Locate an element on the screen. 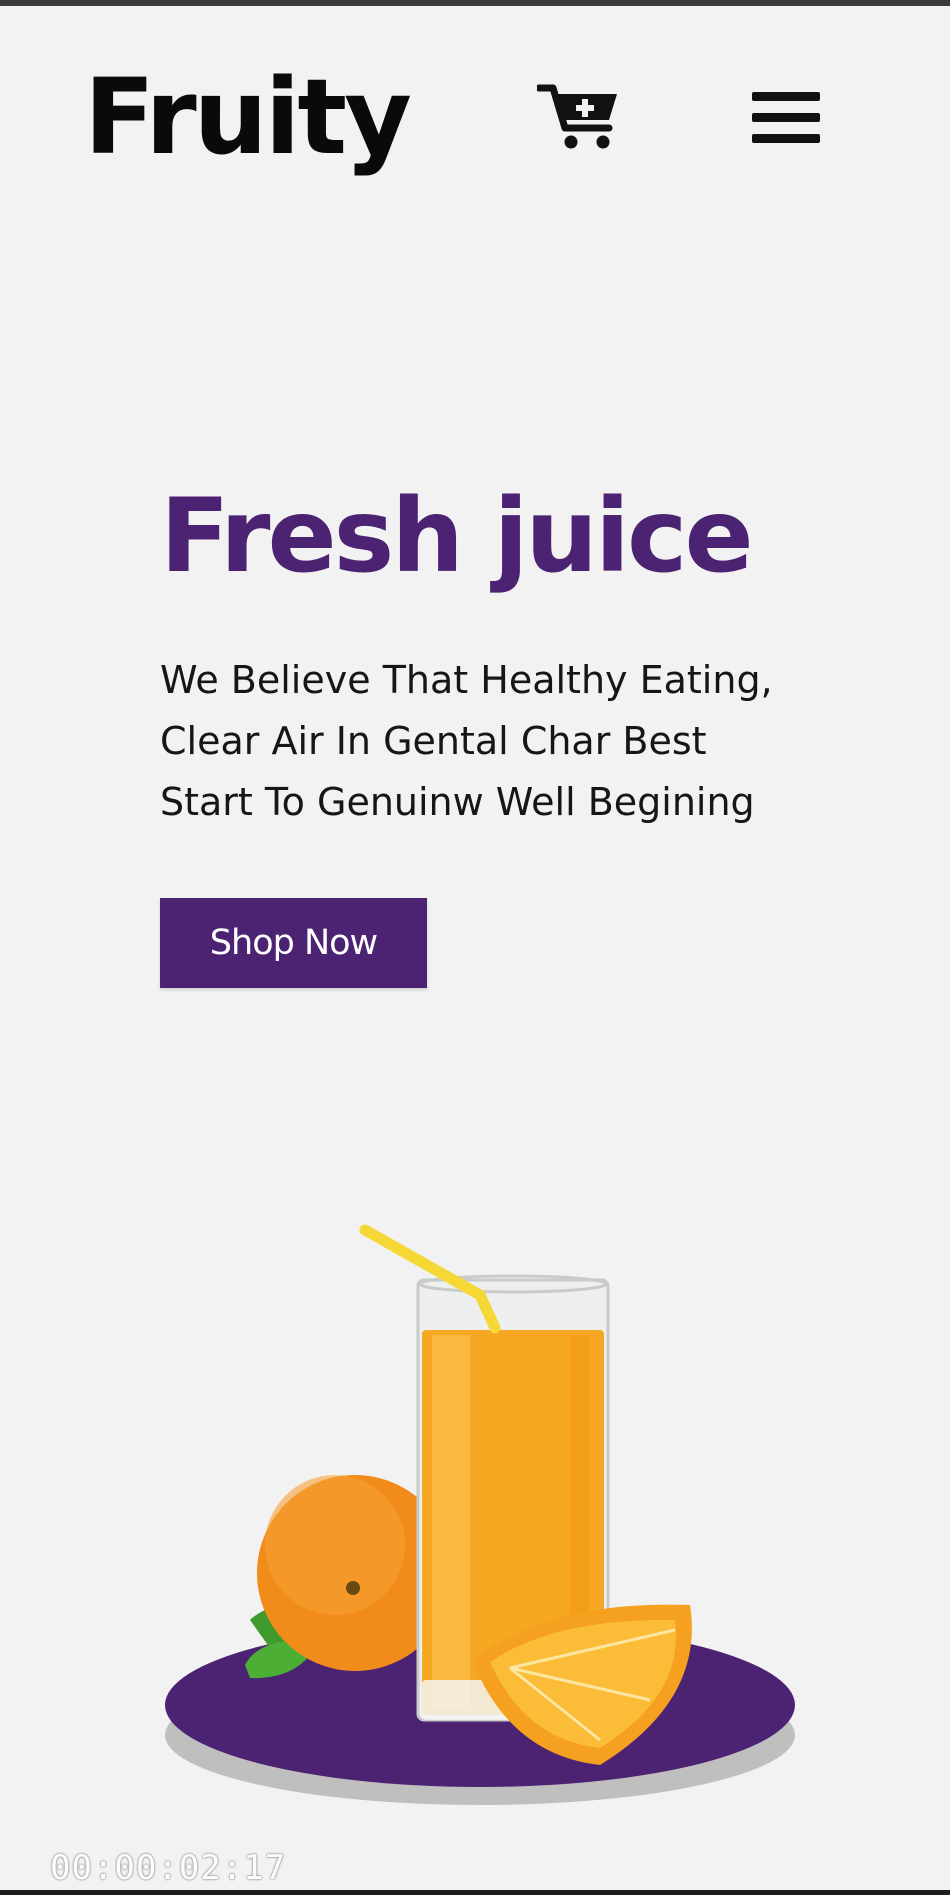  cart-plus-icon is located at coordinates (576, 116).